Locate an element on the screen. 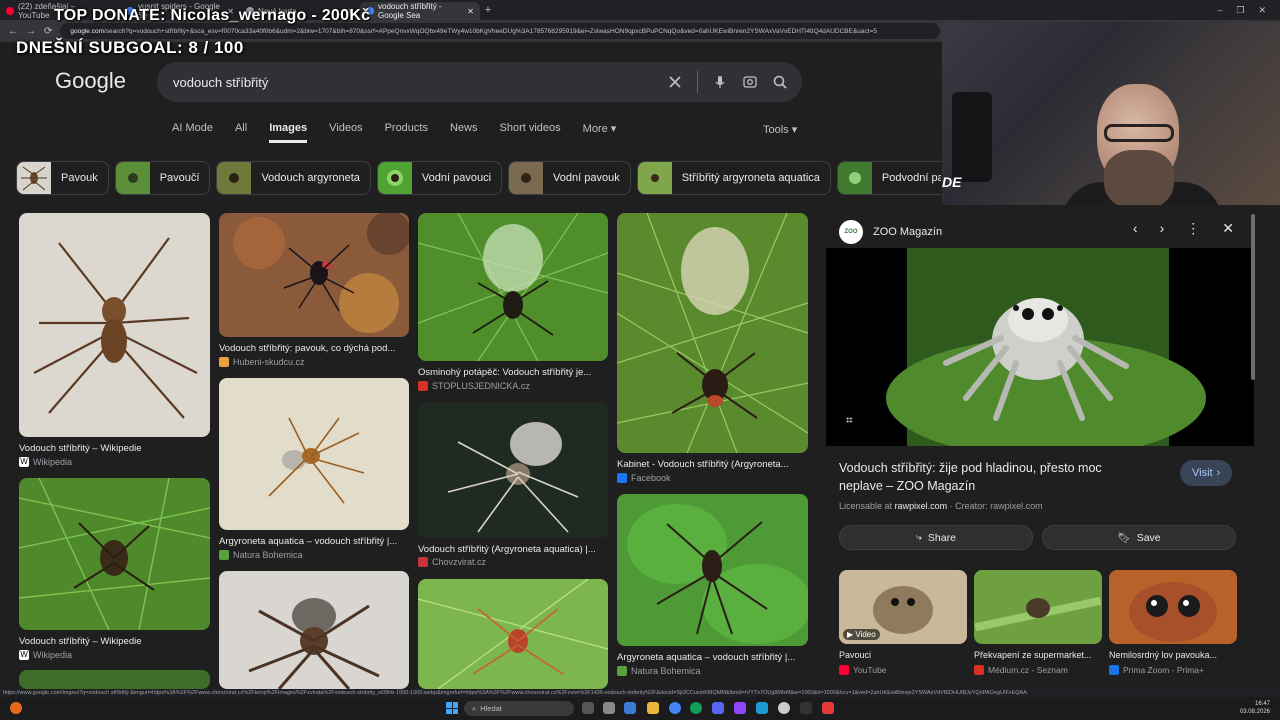  image-source: STOPLUSJEDNICKA.cz is located at coordinates (474, 386).